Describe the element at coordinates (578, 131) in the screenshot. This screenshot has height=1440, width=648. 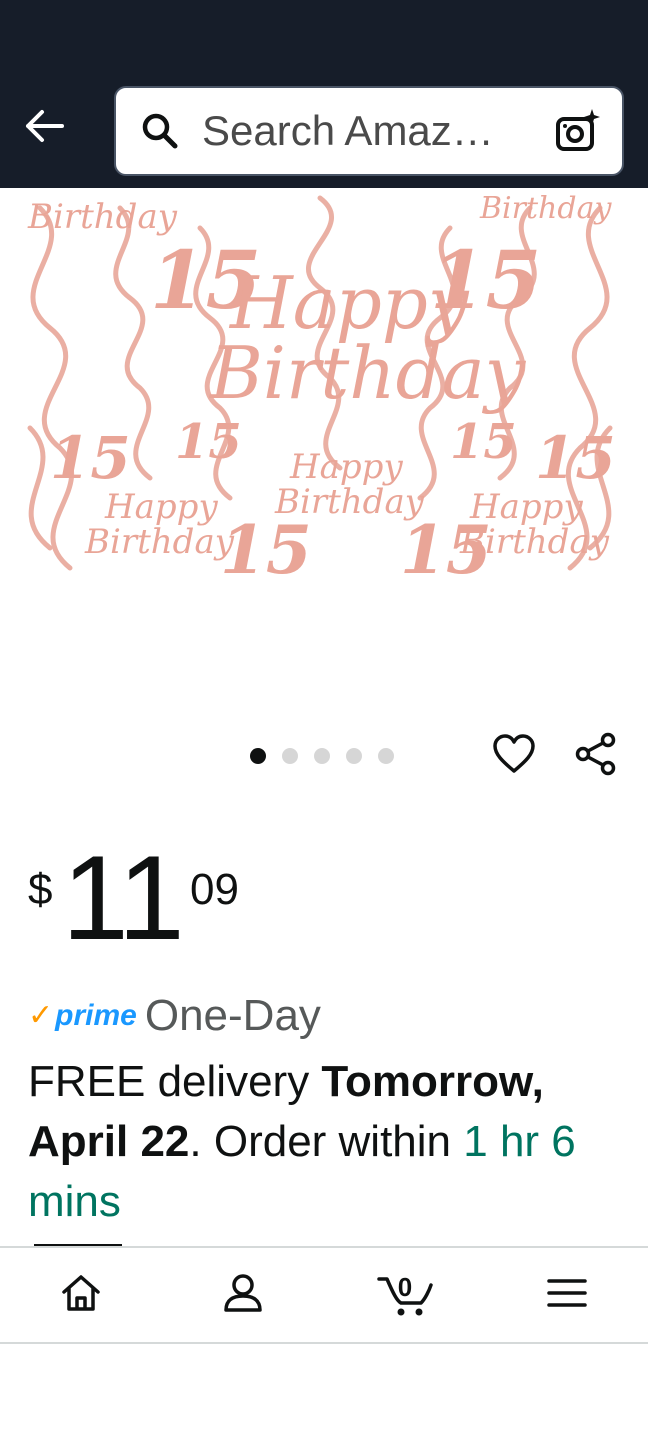
I see `camera-search-icon` at that location.